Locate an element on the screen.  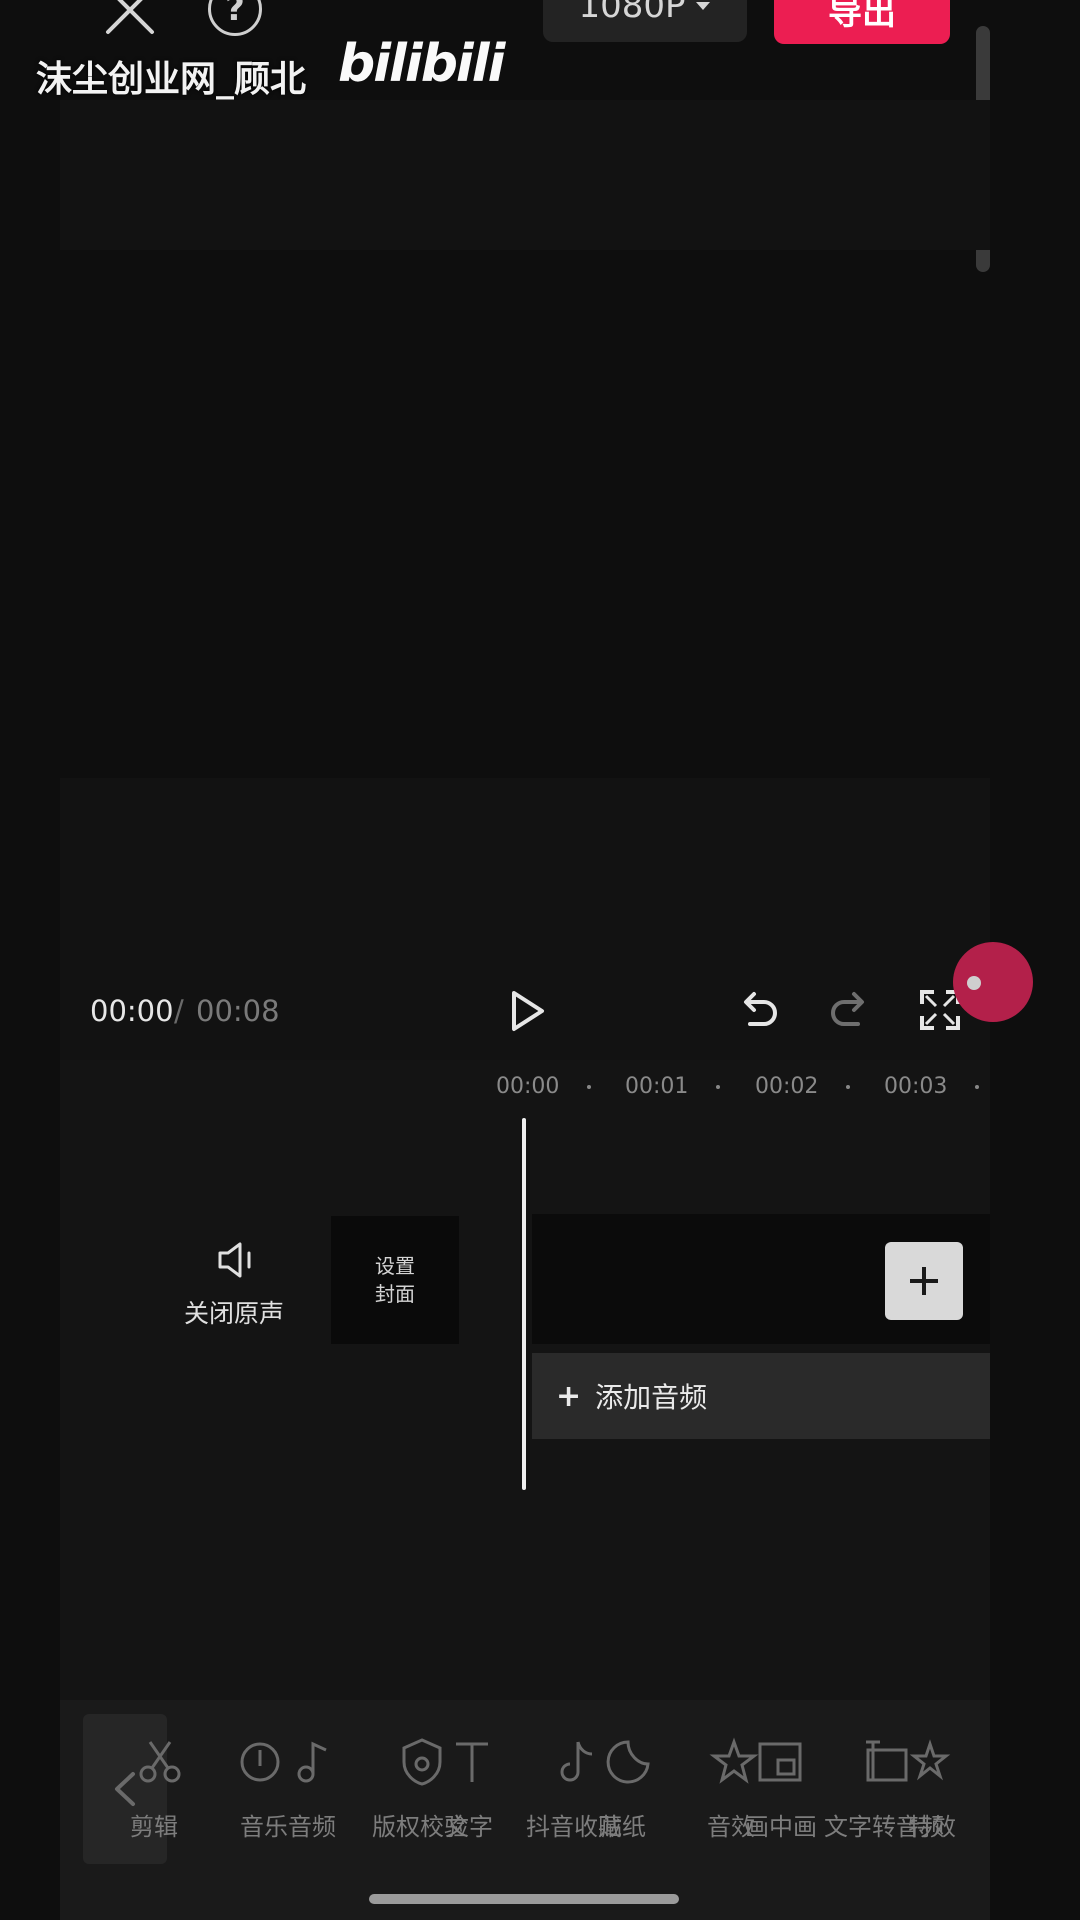
chevron-down-icon is located at coordinates (702, 6).